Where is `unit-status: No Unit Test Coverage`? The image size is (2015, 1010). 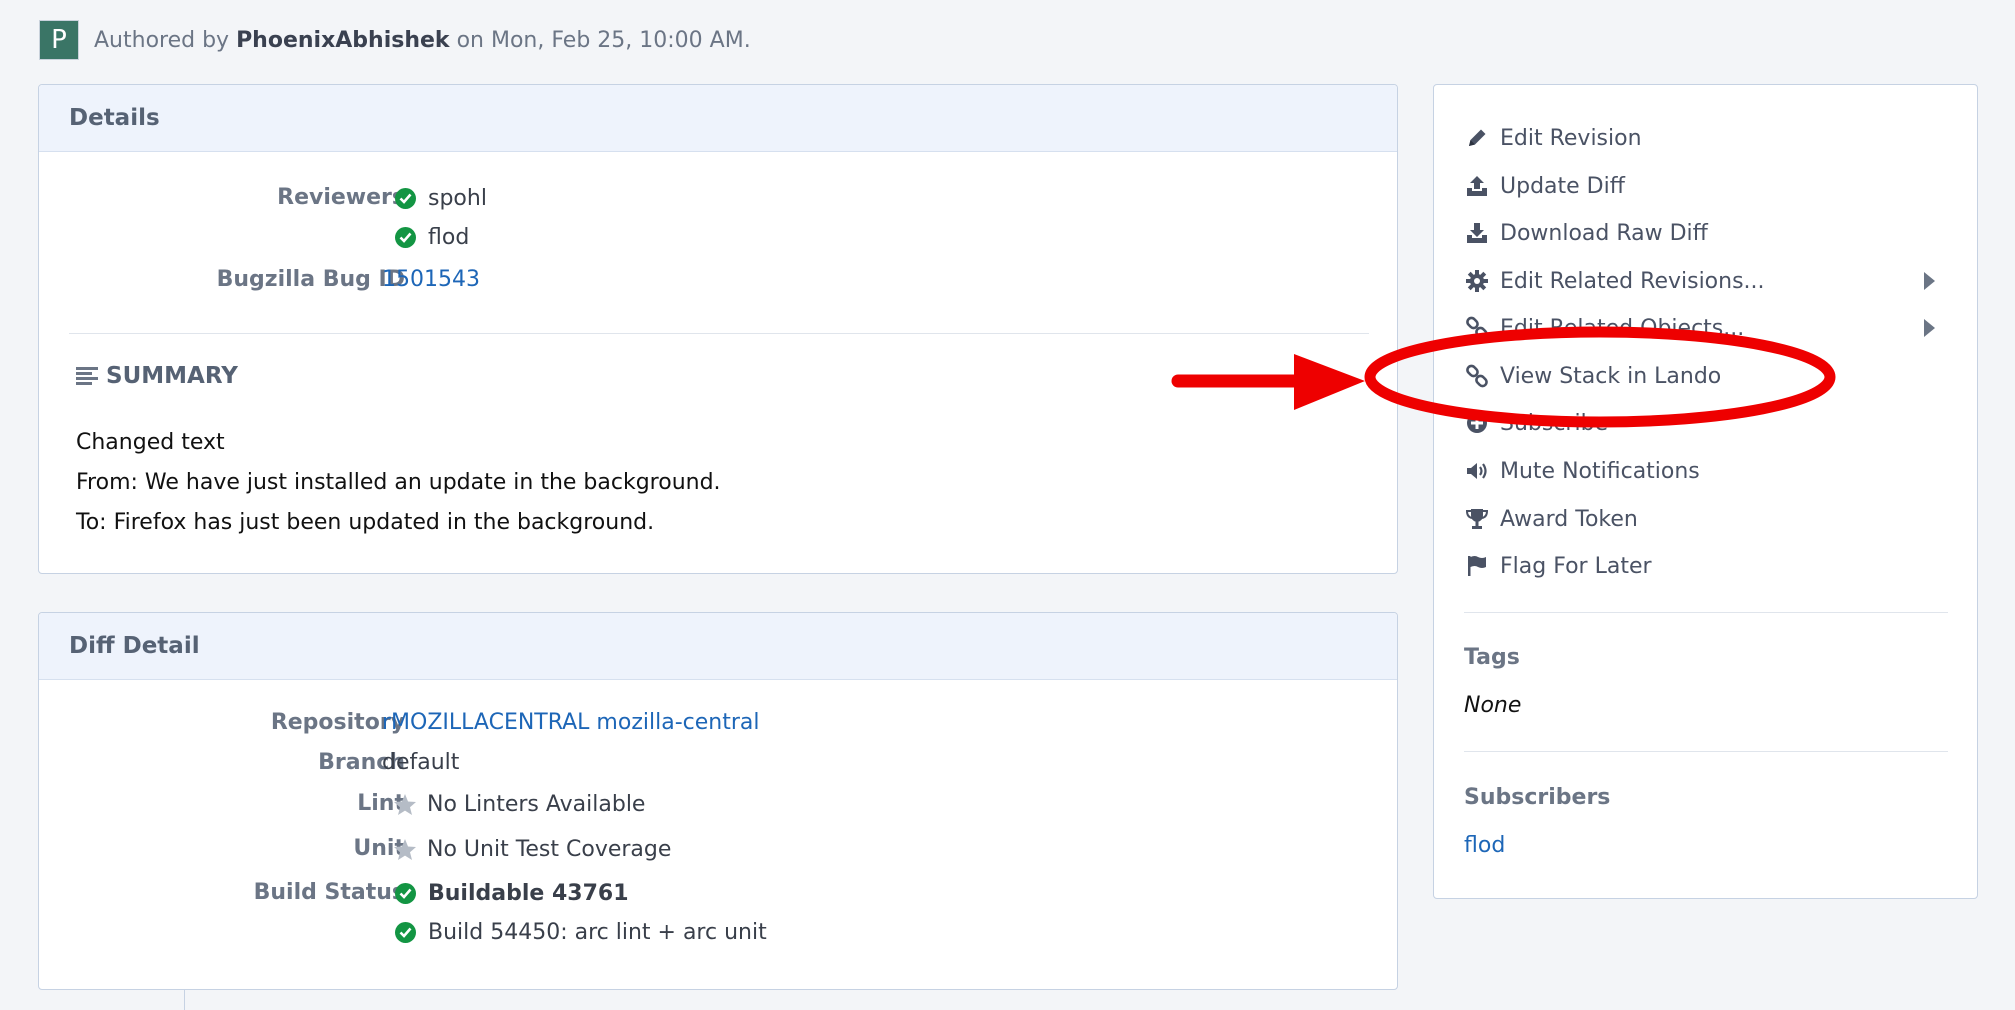 unit-status: No Unit Test Coverage is located at coordinates (532, 849).